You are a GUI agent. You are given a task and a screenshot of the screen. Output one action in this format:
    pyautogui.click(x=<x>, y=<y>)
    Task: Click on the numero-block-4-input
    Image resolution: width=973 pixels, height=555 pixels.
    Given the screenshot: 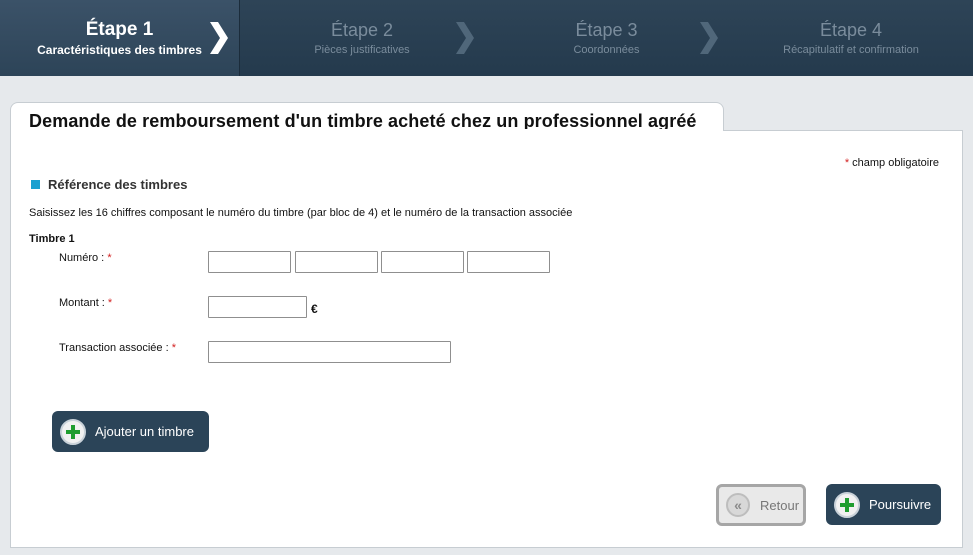 What is the action you would take?
    pyautogui.click(x=508, y=262)
    